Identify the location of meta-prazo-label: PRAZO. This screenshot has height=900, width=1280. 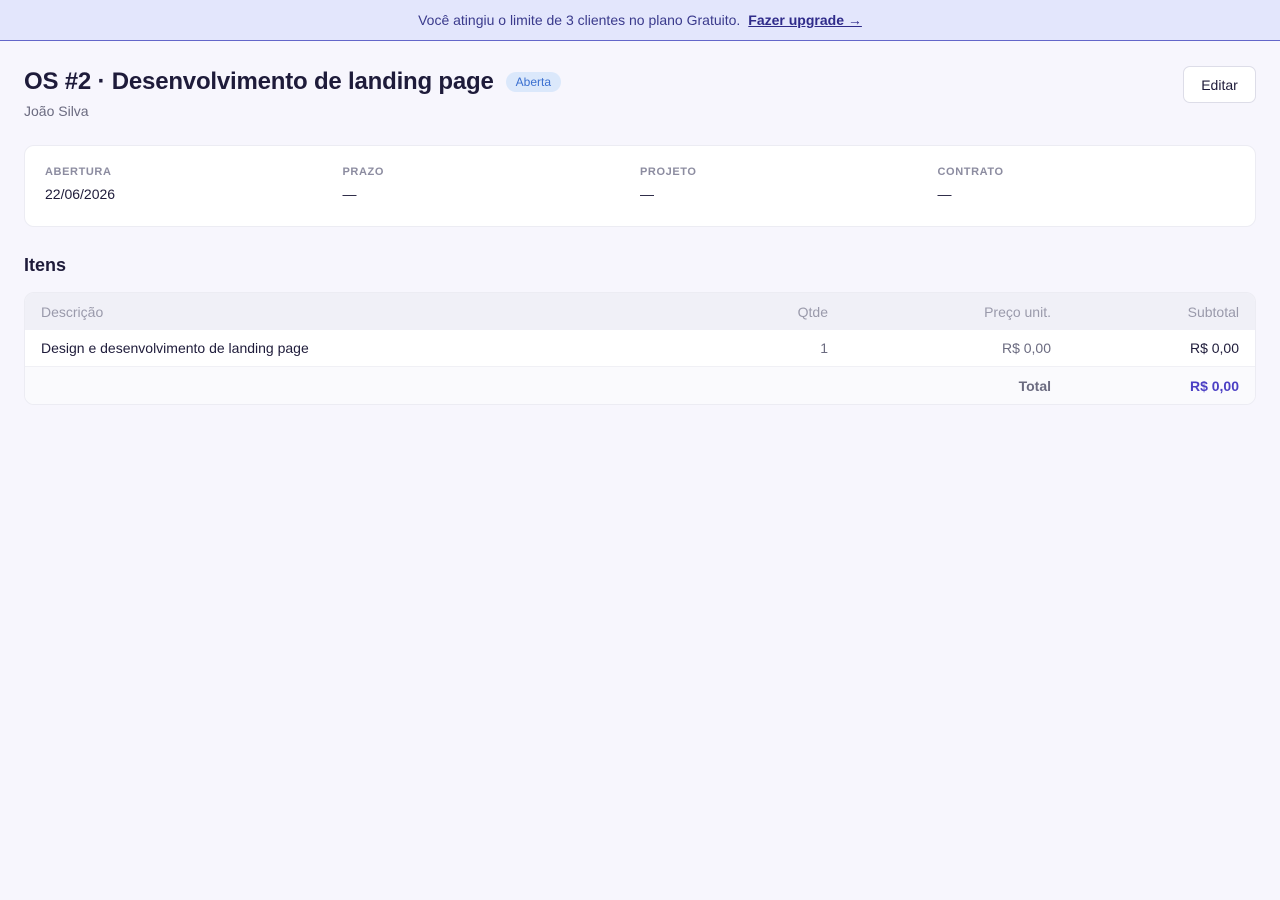
(363, 172).